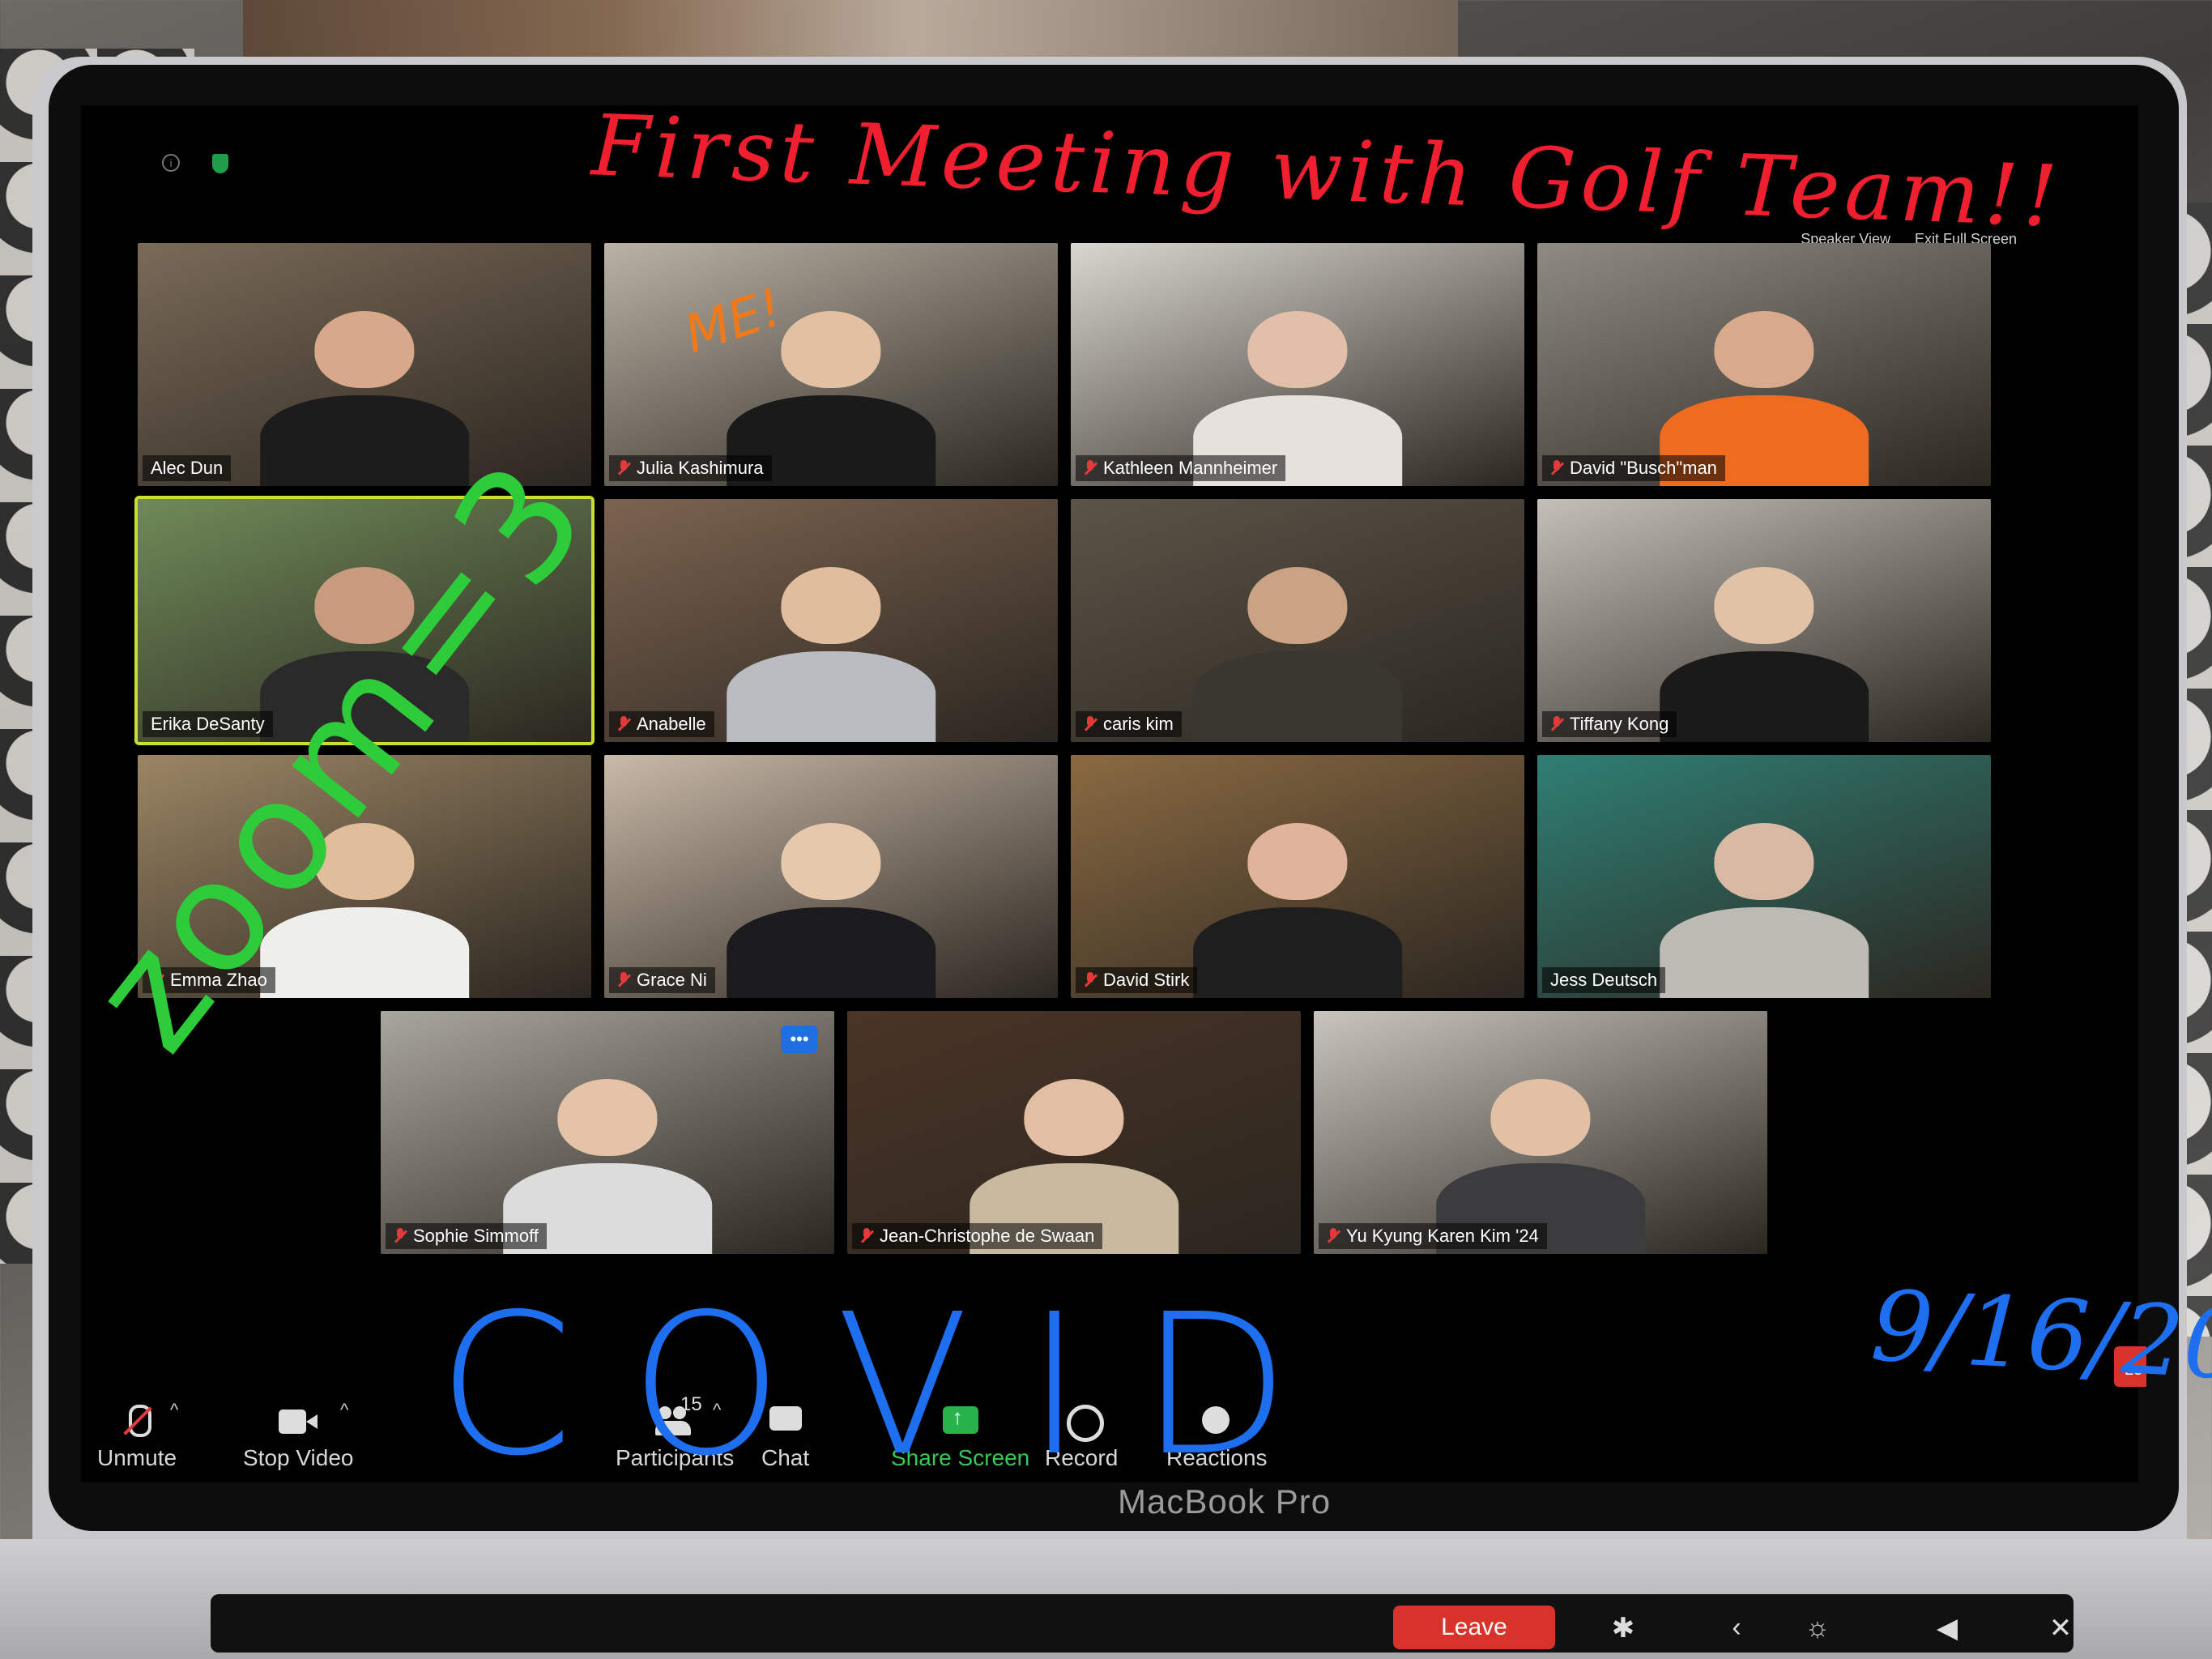 This screenshot has height=1659, width=2212. Describe the element at coordinates (961, 1457) in the screenshot. I see `share-screen-label: Share Screen` at that location.